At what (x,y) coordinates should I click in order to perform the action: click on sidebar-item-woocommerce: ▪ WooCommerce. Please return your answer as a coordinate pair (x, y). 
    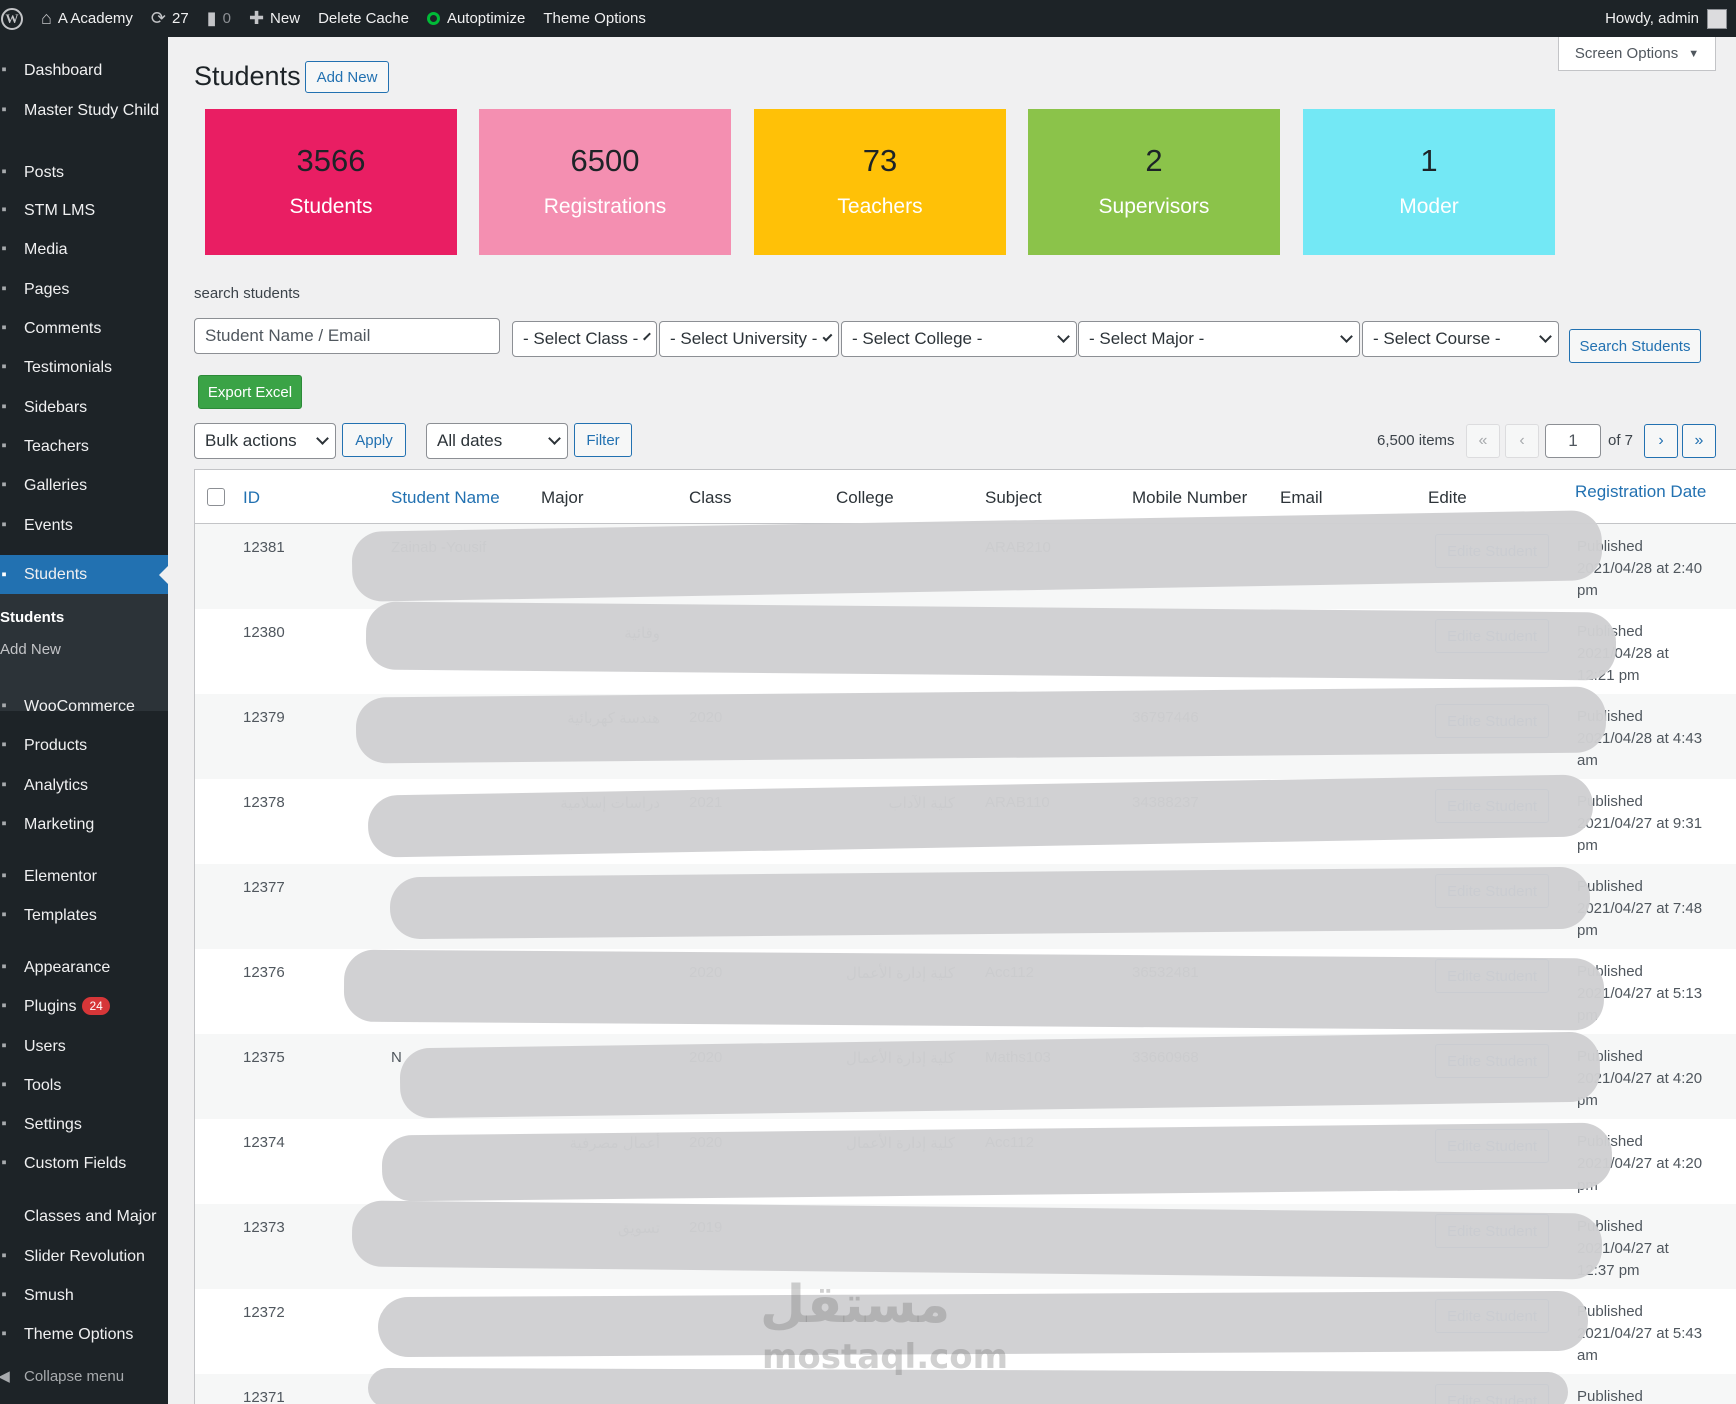
    Looking at the image, I should click on (84, 707).